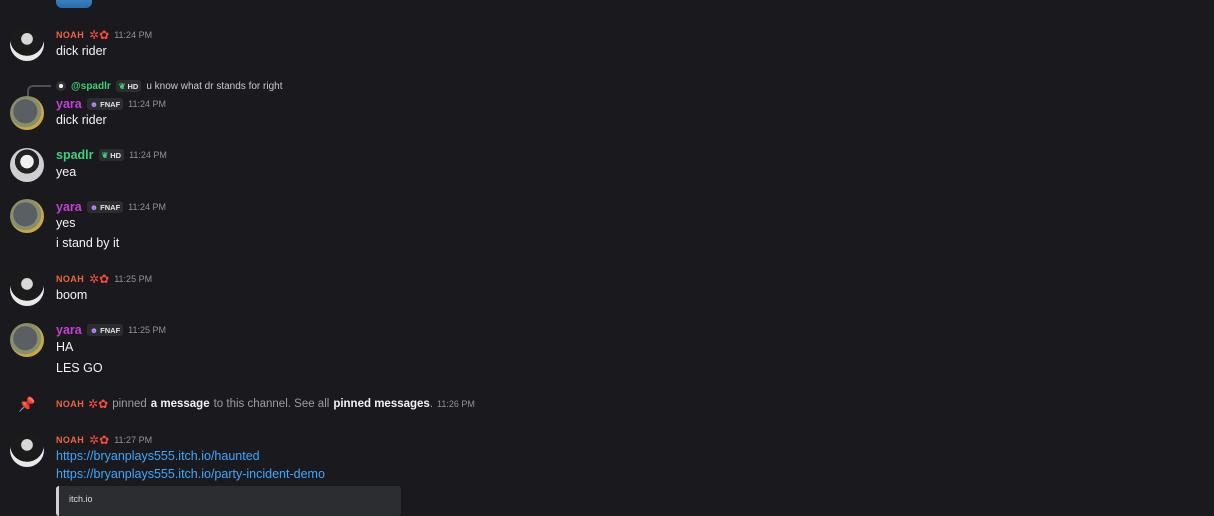 This screenshot has height=516, width=1214. I want to click on pin-icon: 📌, so click(27, 404).